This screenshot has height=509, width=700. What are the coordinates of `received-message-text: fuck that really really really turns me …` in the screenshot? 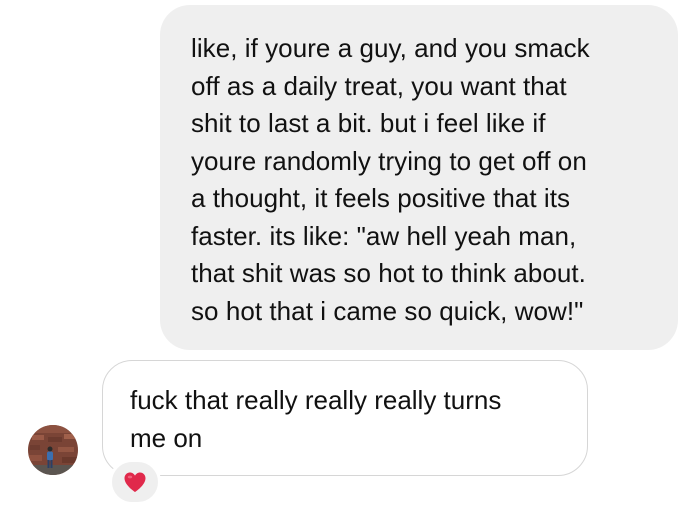 It's located at (316, 419).